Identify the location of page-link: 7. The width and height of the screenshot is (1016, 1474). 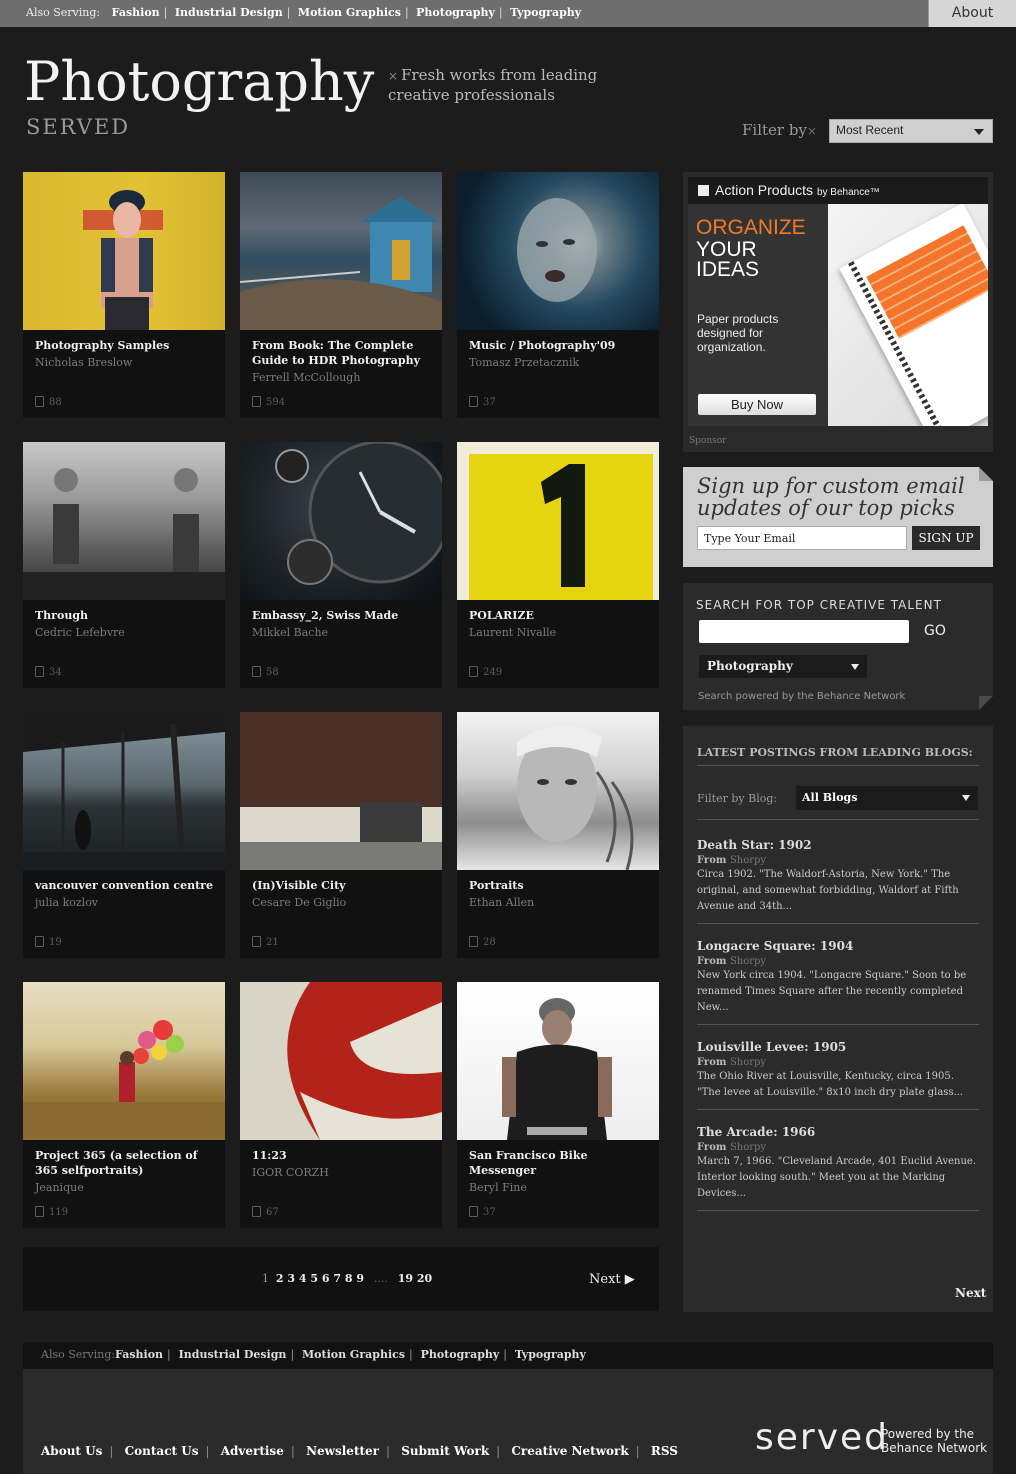
(337, 1278).